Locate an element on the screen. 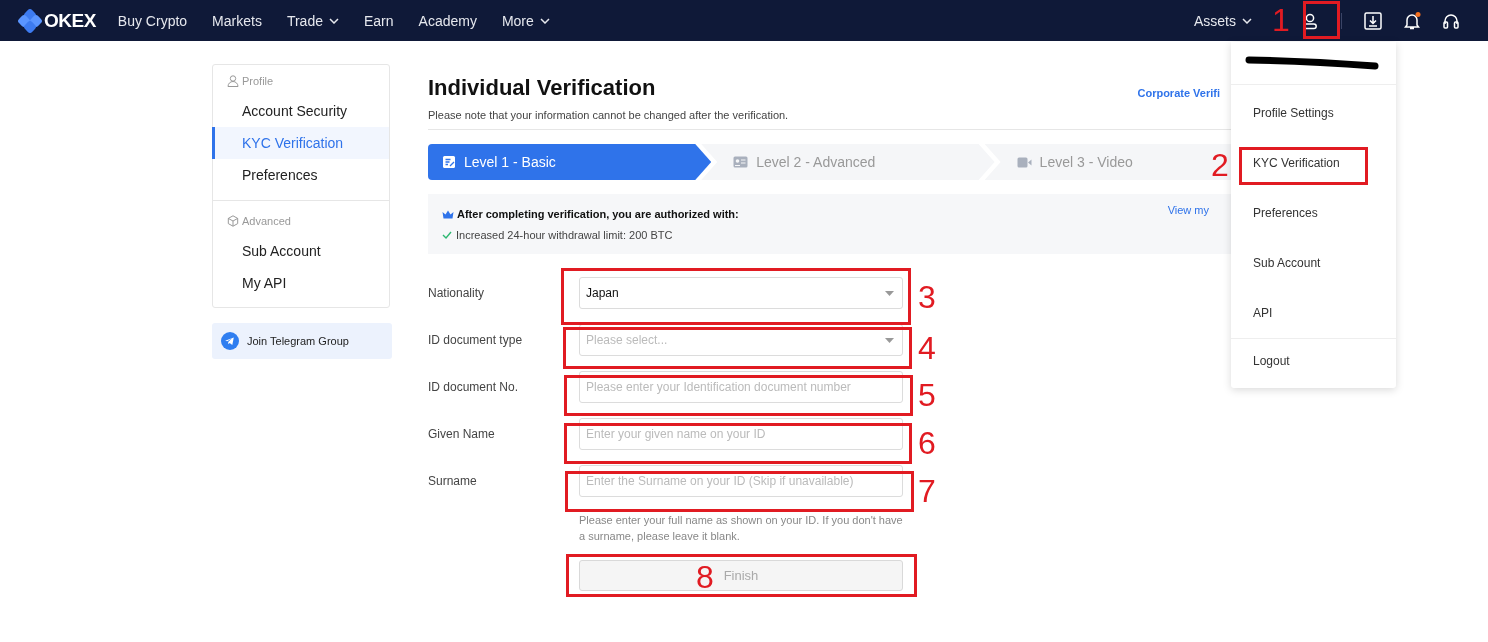 The width and height of the screenshot is (1488, 642). menu-item: Logout is located at coordinates (1313, 361).